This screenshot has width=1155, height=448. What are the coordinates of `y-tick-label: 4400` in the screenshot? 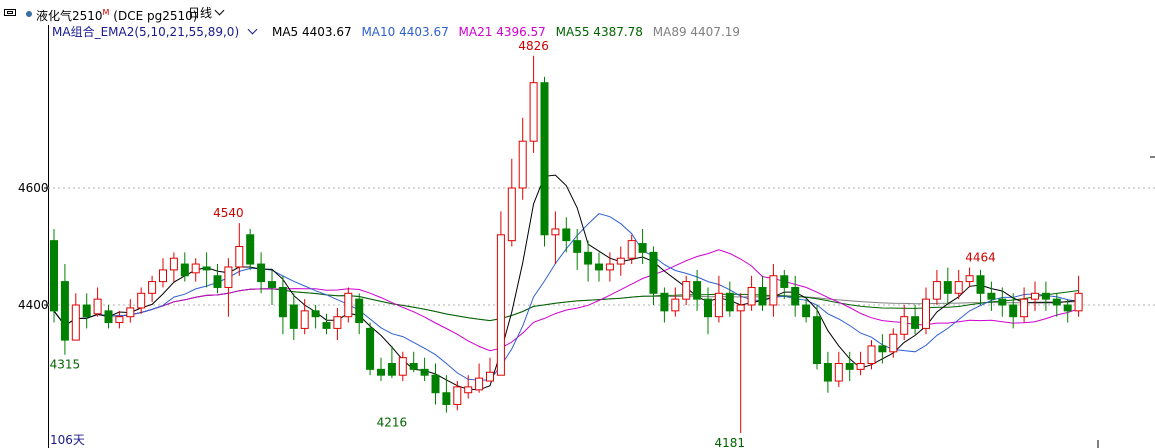 It's located at (33, 305).